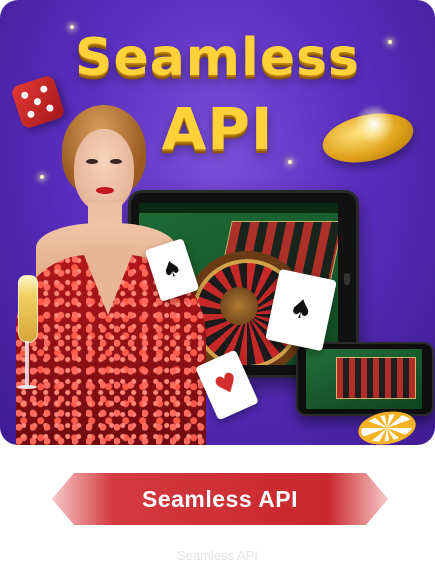  What do you see at coordinates (217, 555) in the screenshot?
I see `caption-text: Seamless API` at bounding box center [217, 555].